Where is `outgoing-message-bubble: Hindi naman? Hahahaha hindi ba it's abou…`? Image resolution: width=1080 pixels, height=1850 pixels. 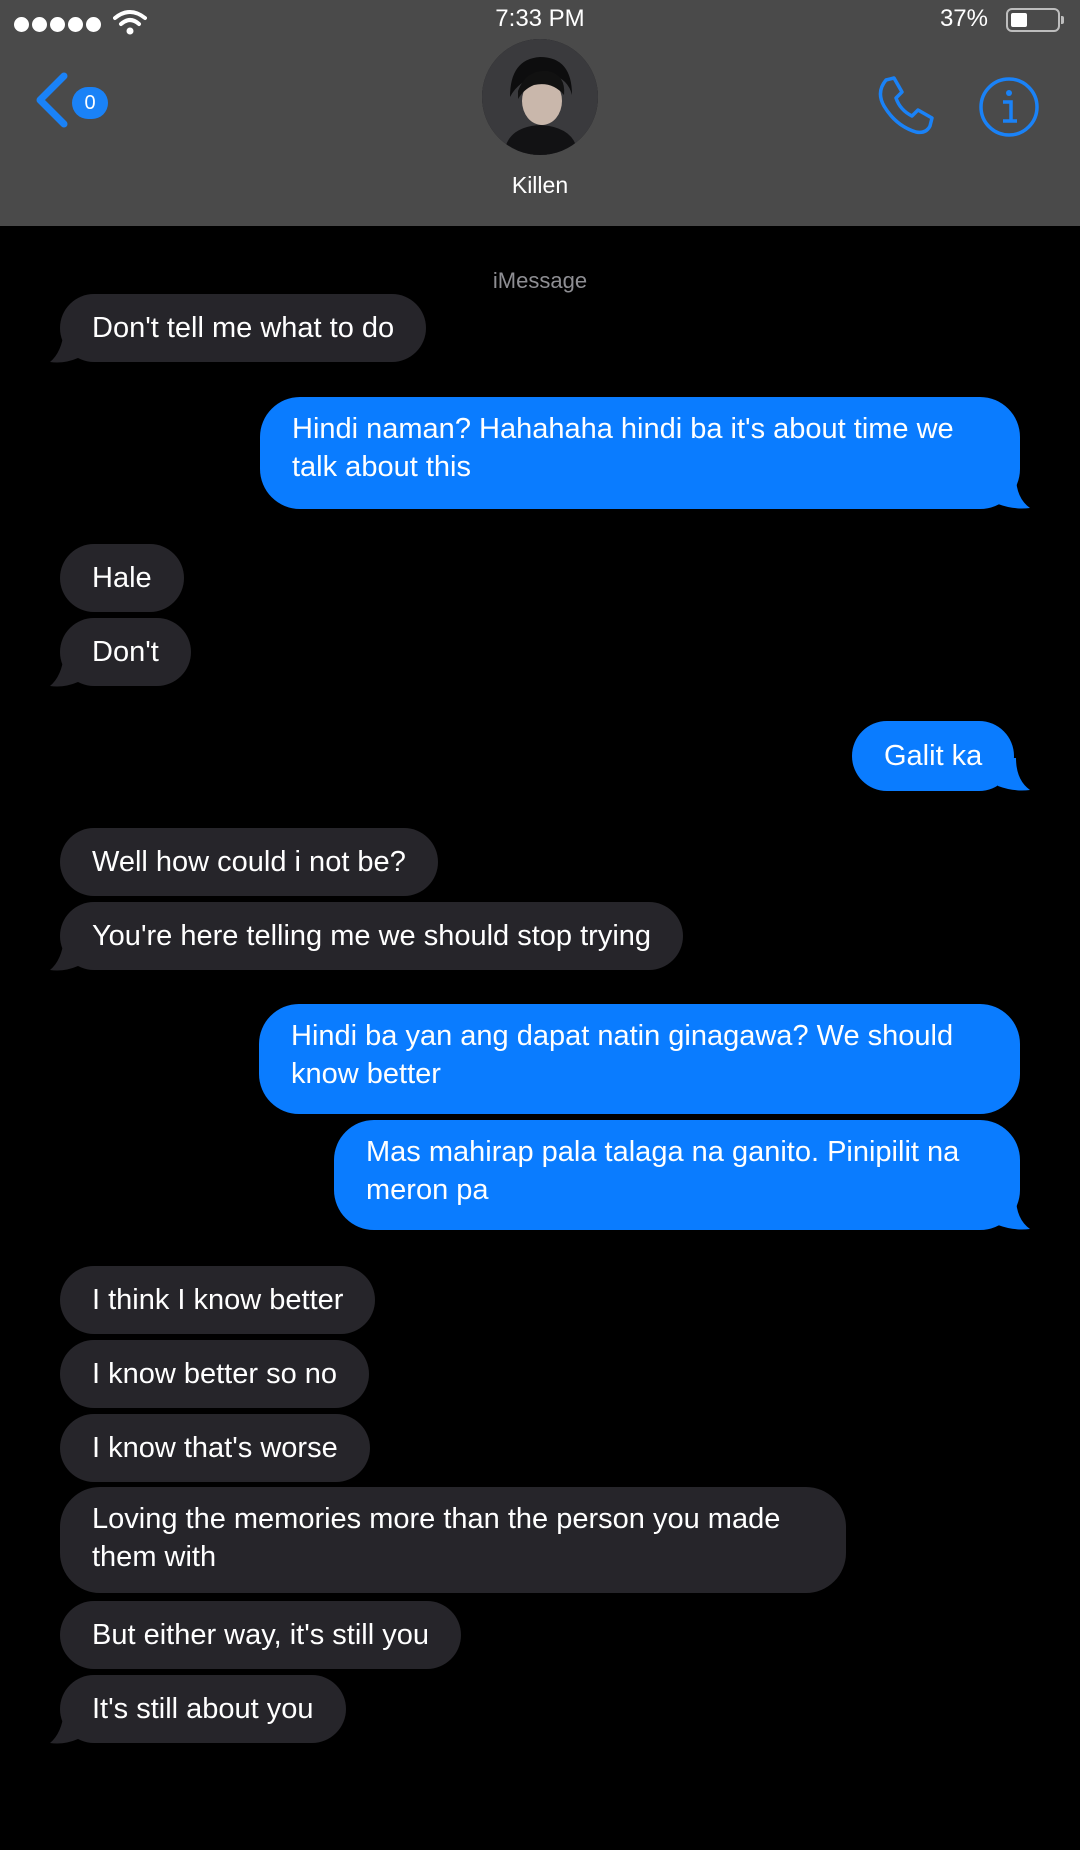 outgoing-message-bubble: Hindi naman? Hahahaha hindi ba it's abou… is located at coordinates (640, 453).